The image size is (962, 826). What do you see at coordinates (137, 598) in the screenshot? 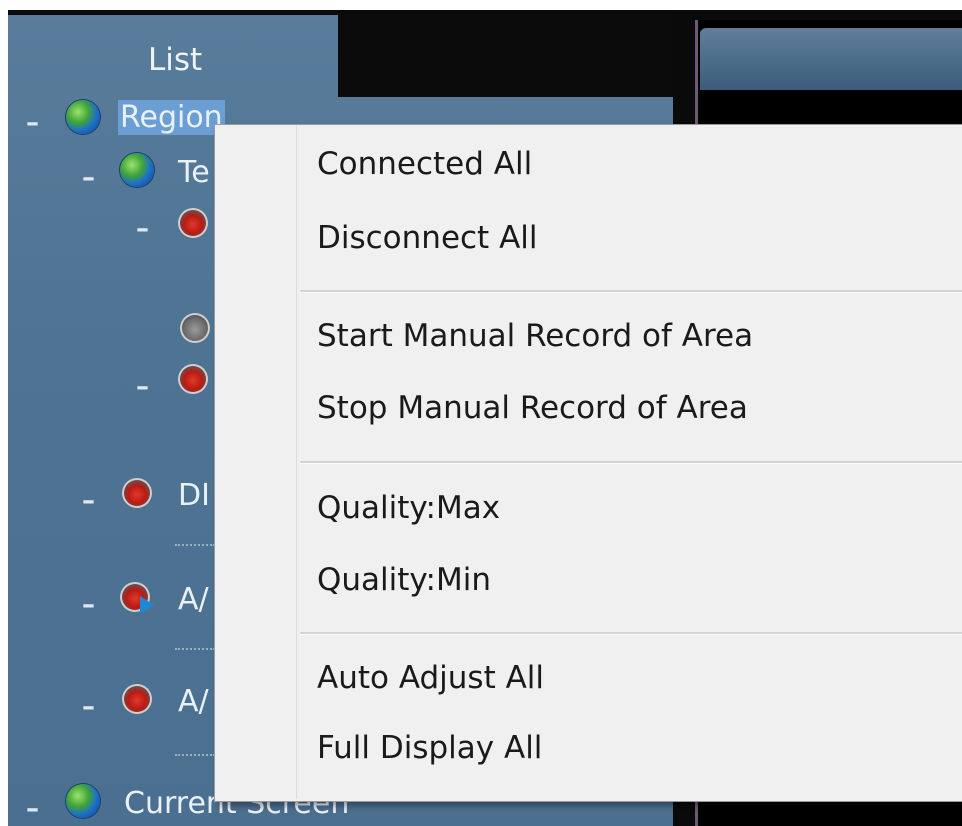
I see `camera-play-icon` at bounding box center [137, 598].